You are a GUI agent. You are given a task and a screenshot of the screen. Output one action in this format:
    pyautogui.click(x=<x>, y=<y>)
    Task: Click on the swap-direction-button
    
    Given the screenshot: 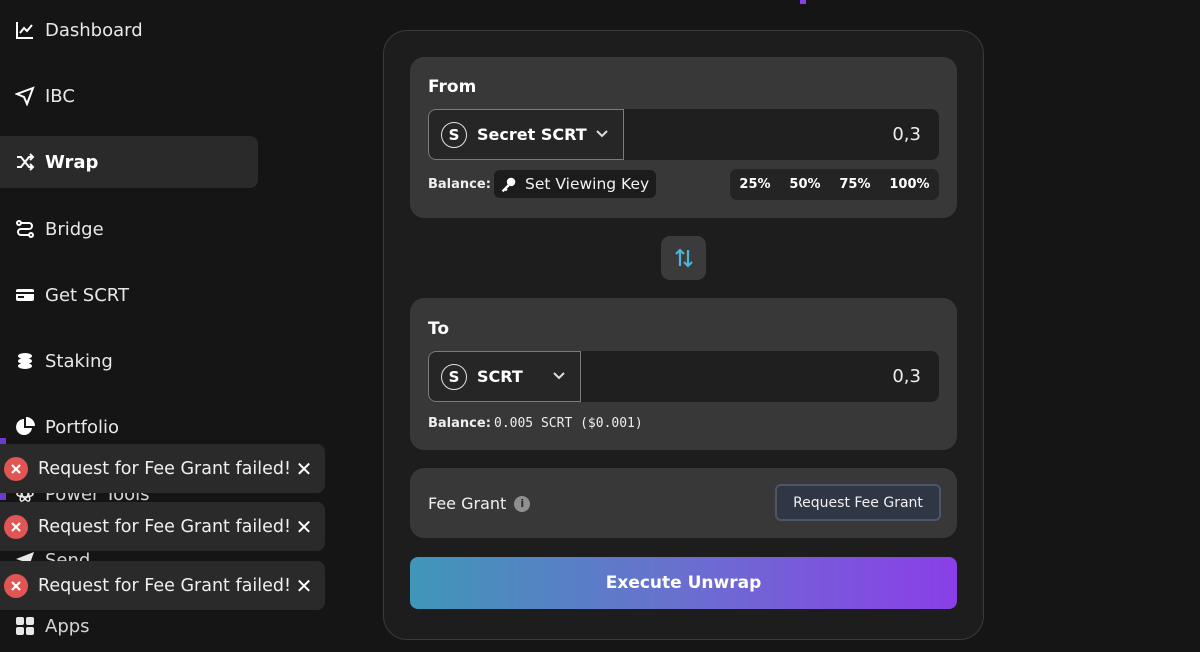 What is the action you would take?
    pyautogui.click(x=683, y=258)
    